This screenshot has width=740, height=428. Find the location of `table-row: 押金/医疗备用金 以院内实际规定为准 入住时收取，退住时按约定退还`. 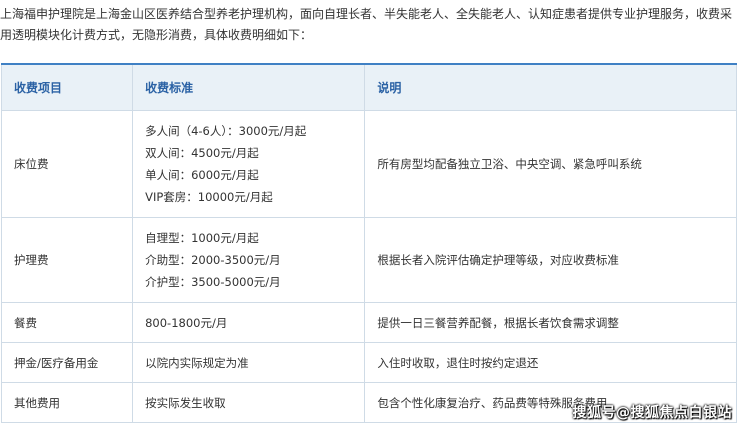

table-row: 押金/医疗备用金 以院内实际规定为准 入住时收取，退住时按约定退还 is located at coordinates (368, 362).